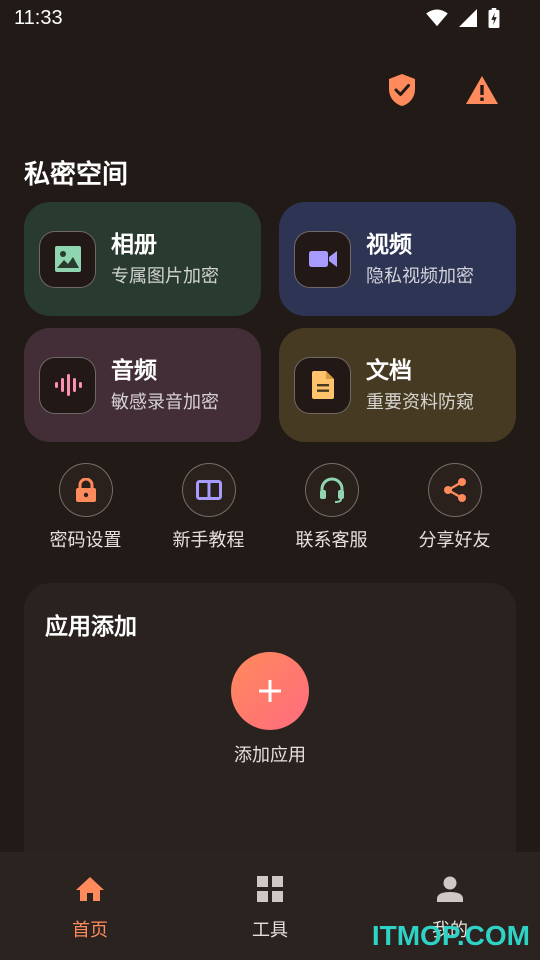  What do you see at coordinates (142, 259) in the screenshot?
I see `album-card: 相册 专属图片加密` at bounding box center [142, 259].